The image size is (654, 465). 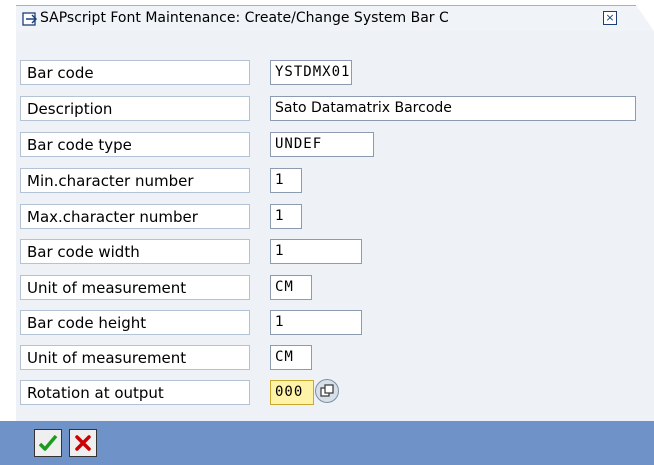 I want to click on cancel-button, so click(x=83, y=443).